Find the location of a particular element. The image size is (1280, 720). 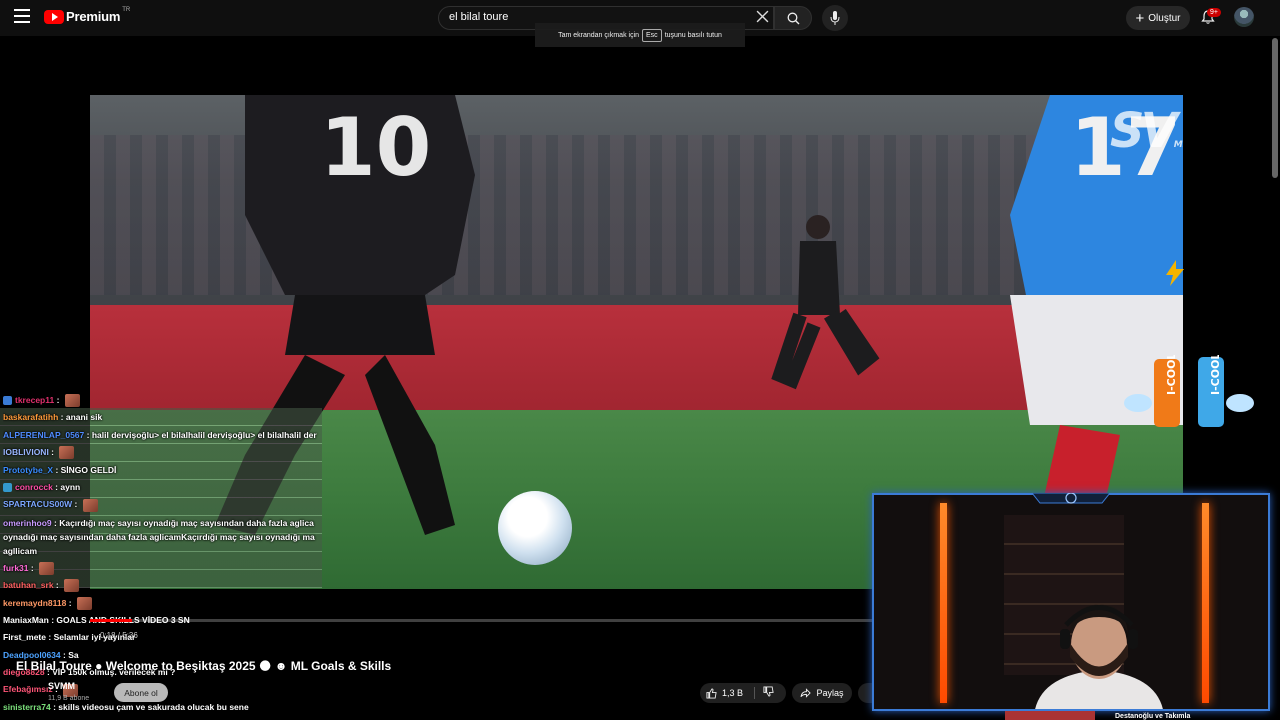

search-input is located at coordinates (599, 17).